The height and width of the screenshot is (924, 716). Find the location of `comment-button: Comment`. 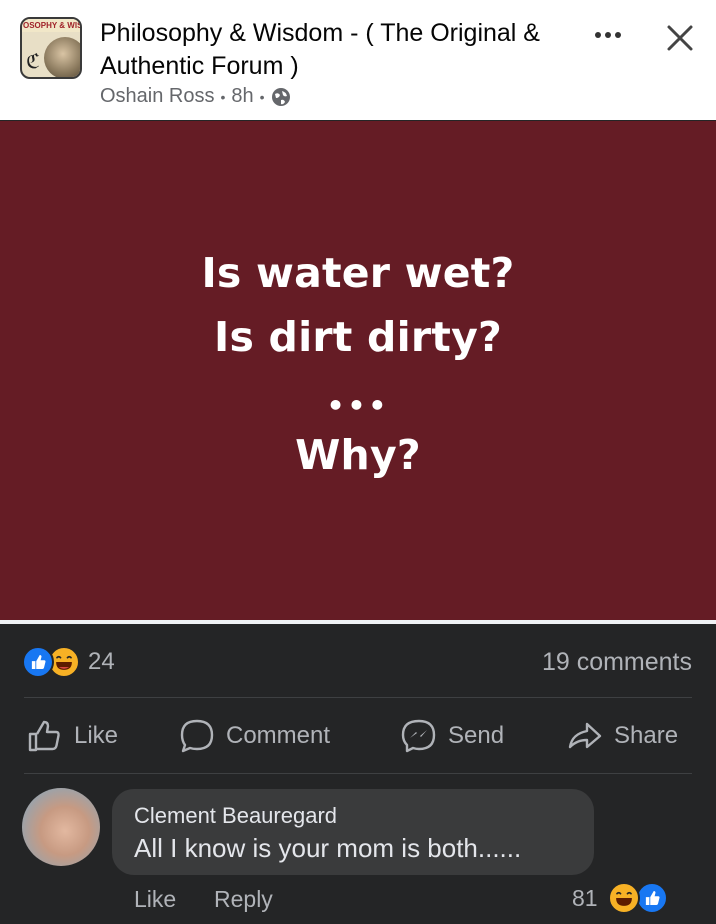

comment-button: Comment is located at coordinates (254, 736).